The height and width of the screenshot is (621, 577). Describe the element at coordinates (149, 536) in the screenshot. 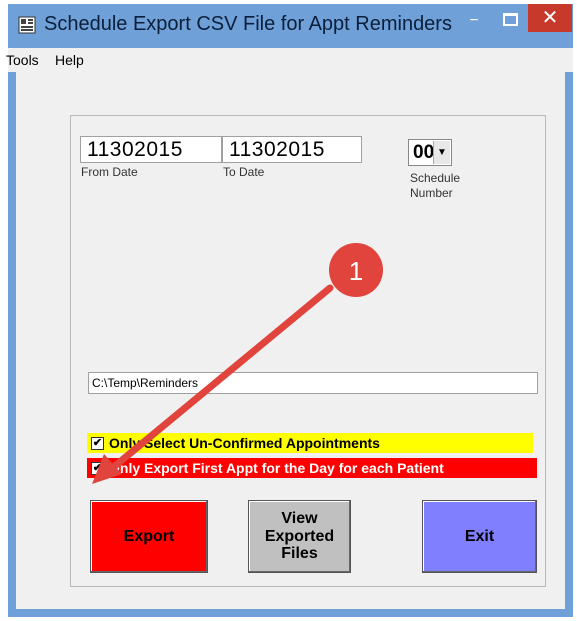

I see `export-button: Export` at that location.